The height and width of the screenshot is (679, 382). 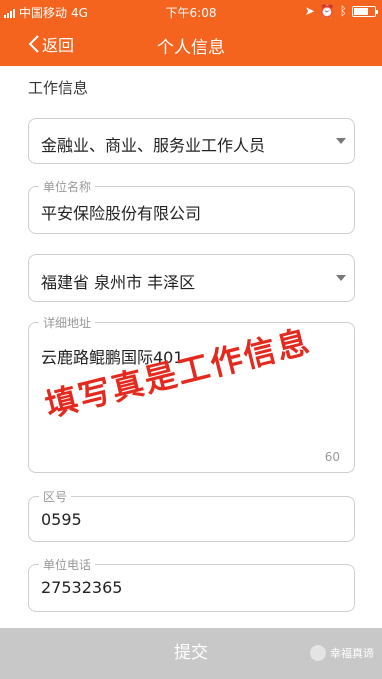 What do you see at coordinates (318, 653) in the screenshot?
I see `wechat-icon` at bounding box center [318, 653].